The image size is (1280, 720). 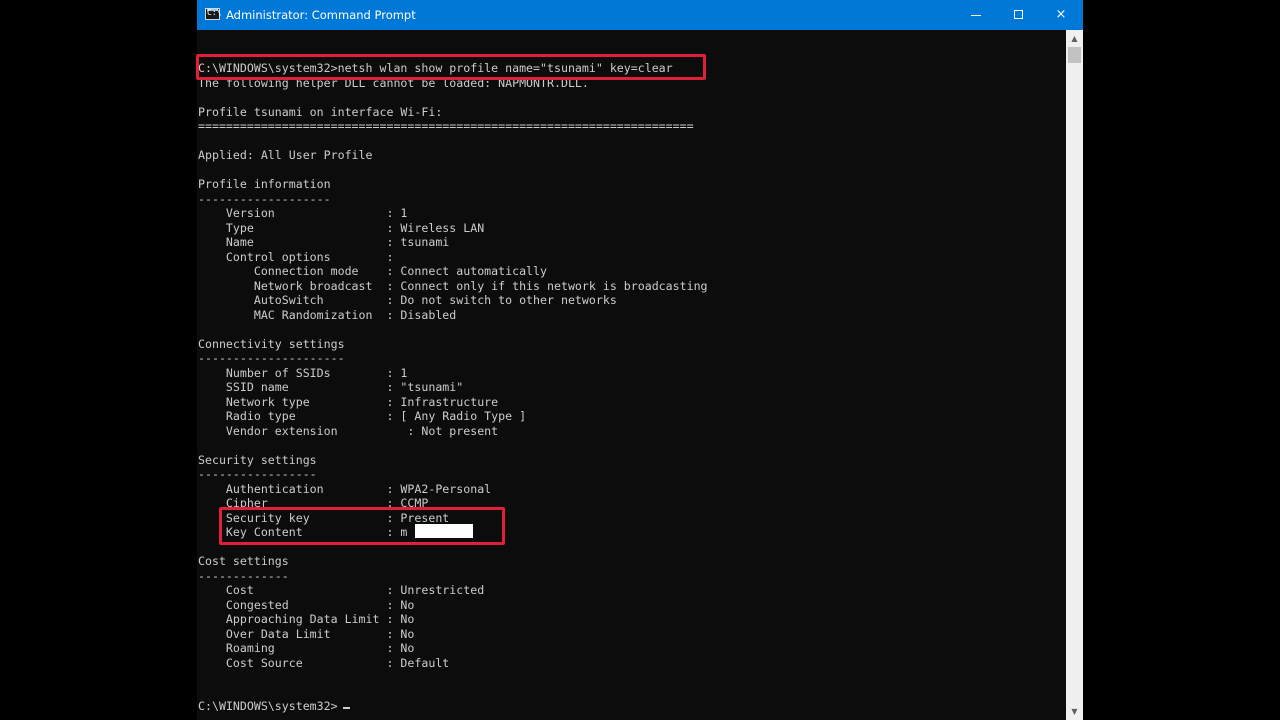 I want to click on console-line: Radio type : [ Any Radio Type ], so click(x=362, y=416).